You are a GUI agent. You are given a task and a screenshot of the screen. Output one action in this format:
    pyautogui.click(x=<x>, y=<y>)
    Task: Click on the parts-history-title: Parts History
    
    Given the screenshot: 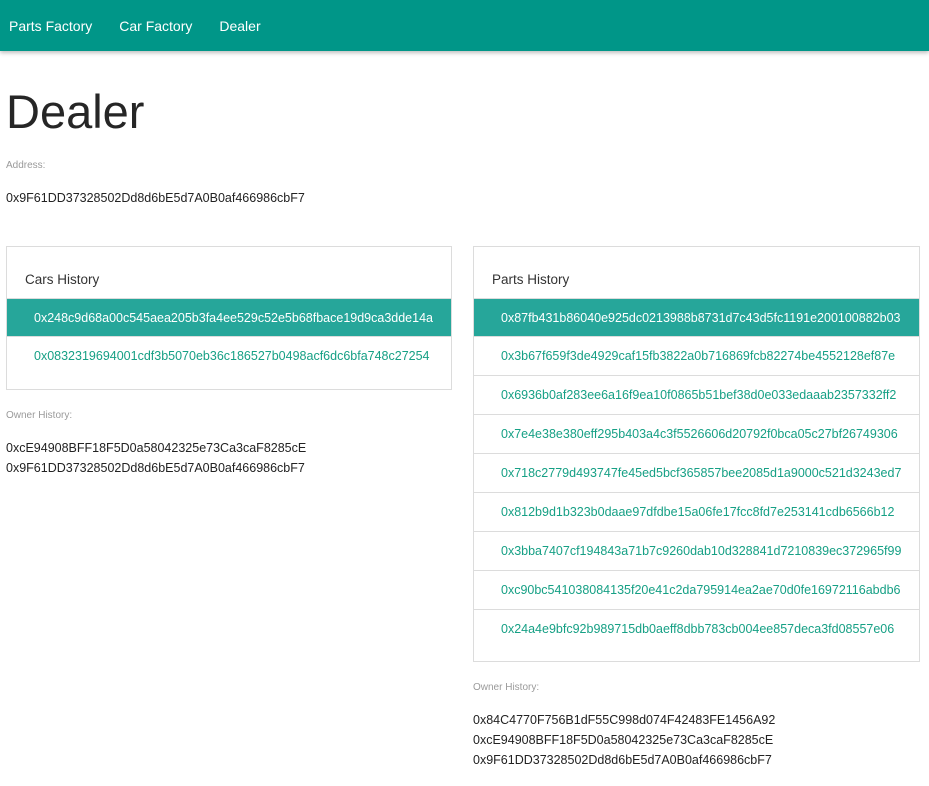 What is the action you would take?
    pyautogui.click(x=696, y=273)
    